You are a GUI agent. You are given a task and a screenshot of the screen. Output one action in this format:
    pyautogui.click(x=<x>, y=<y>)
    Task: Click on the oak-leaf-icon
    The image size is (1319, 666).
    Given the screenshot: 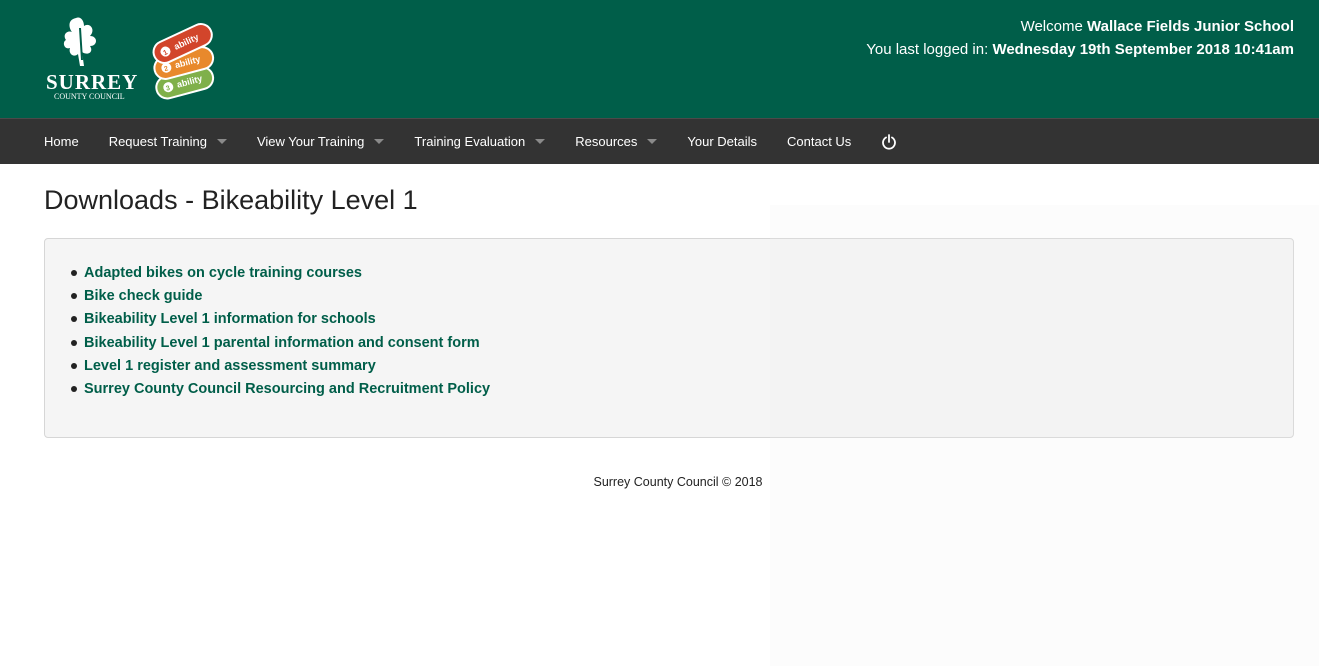 What is the action you would take?
    pyautogui.click(x=79, y=41)
    